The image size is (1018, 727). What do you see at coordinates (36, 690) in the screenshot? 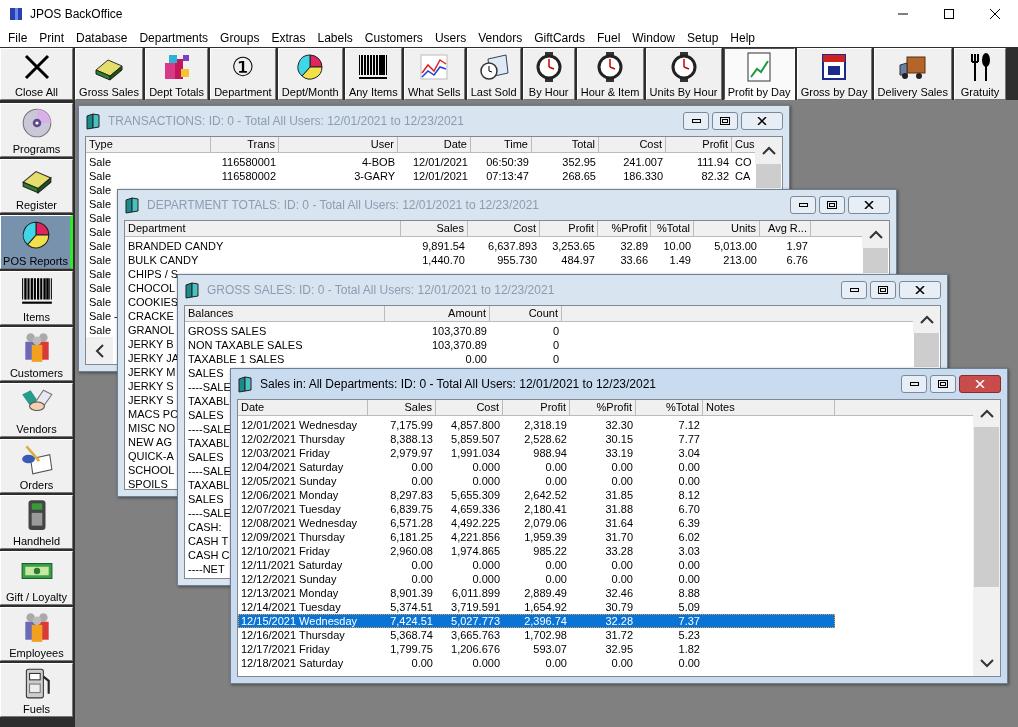
I see `sidebar-item: Fuels` at bounding box center [36, 690].